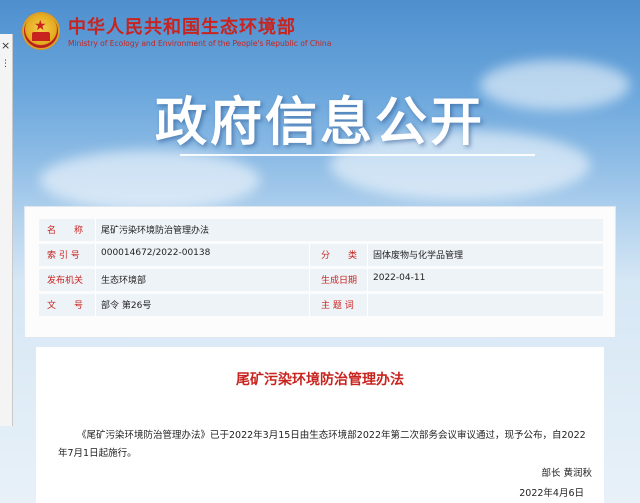 Image resolution: width=640 pixels, height=503 pixels. What do you see at coordinates (65, 281) in the screenshot?
I see `issuer-label: 发布机关` at bounding box center [65, 281].